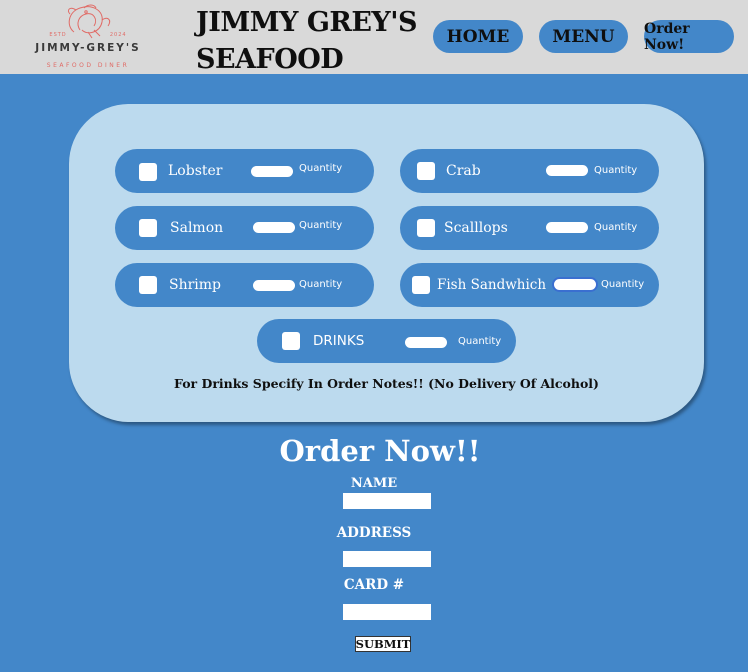  What do you see at coordinates (311, 41) in the screenshot?
I see `site-title: JIMMY GREY'S SEAFOOD` at bounding box center [311, 41].